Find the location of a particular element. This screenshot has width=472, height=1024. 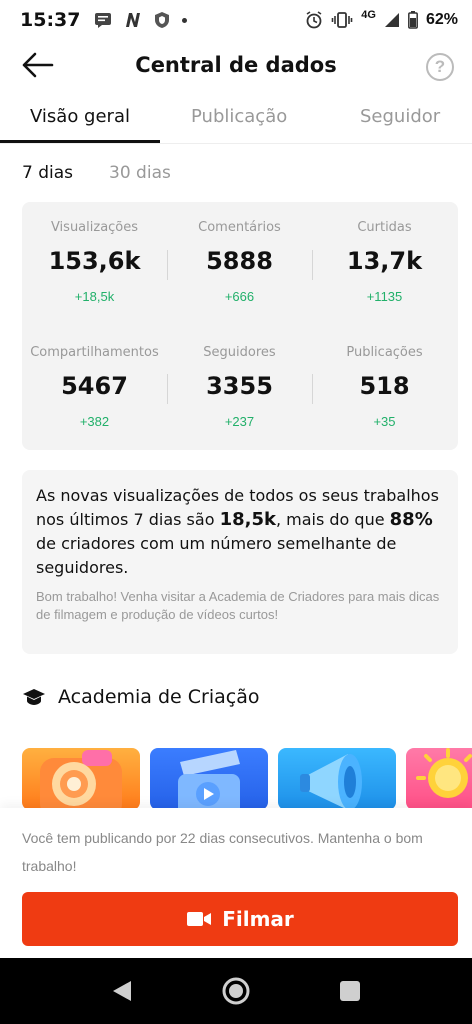

insight-text-part: , mais do que is located at coordinates (332, 519).